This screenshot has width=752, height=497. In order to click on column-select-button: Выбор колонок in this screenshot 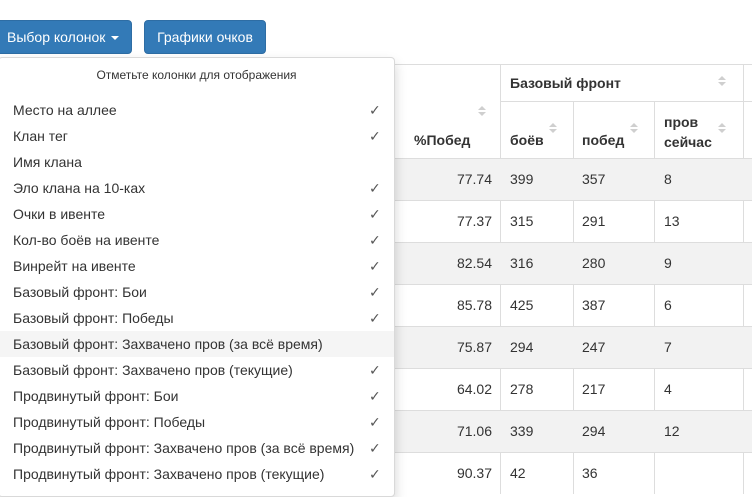, I will do `click(66, 37)`.